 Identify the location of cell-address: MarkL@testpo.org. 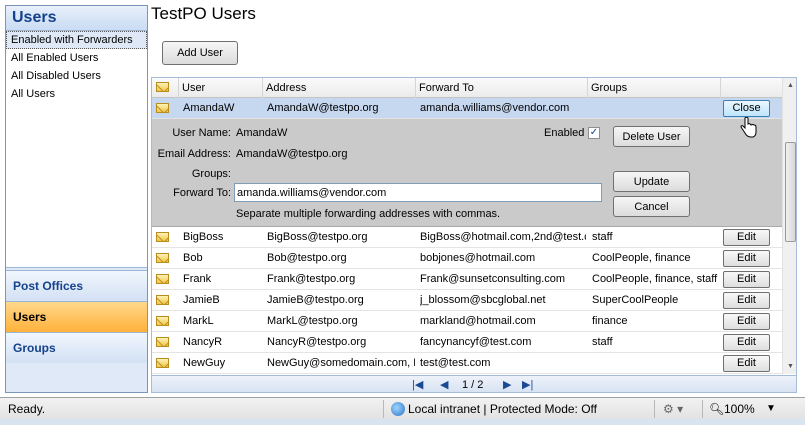
(312, 321).